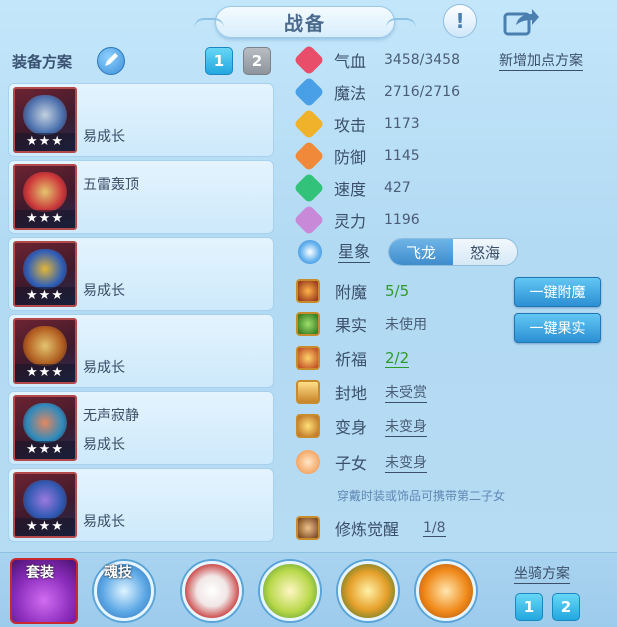 This screenshot has height=627, width=617. What do you see at coordinates (566, 607) in the screenshot?
I see `mount-plan-tab-2: 2` at bounding box center [566, 607].